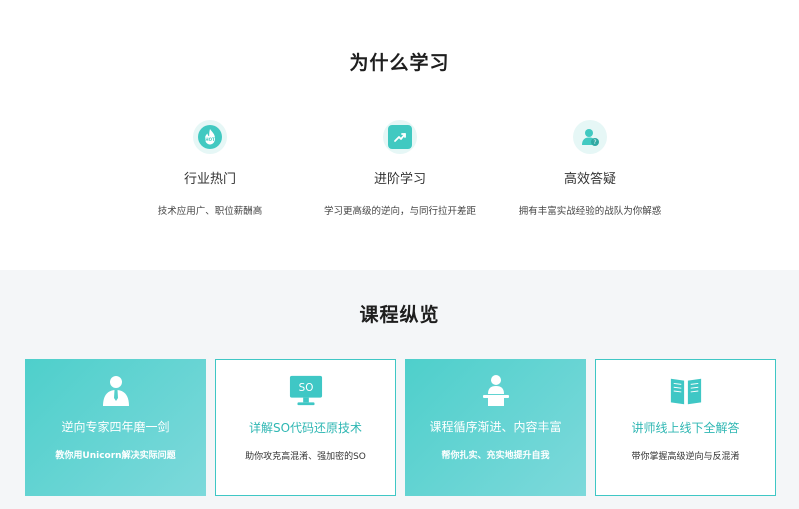 This screenshot has height=509, width=799. I want to click on course-card-progressive: 课程循序渐进、内容丰富 帮你扎实、充实地提升自我, so click(495, 427).